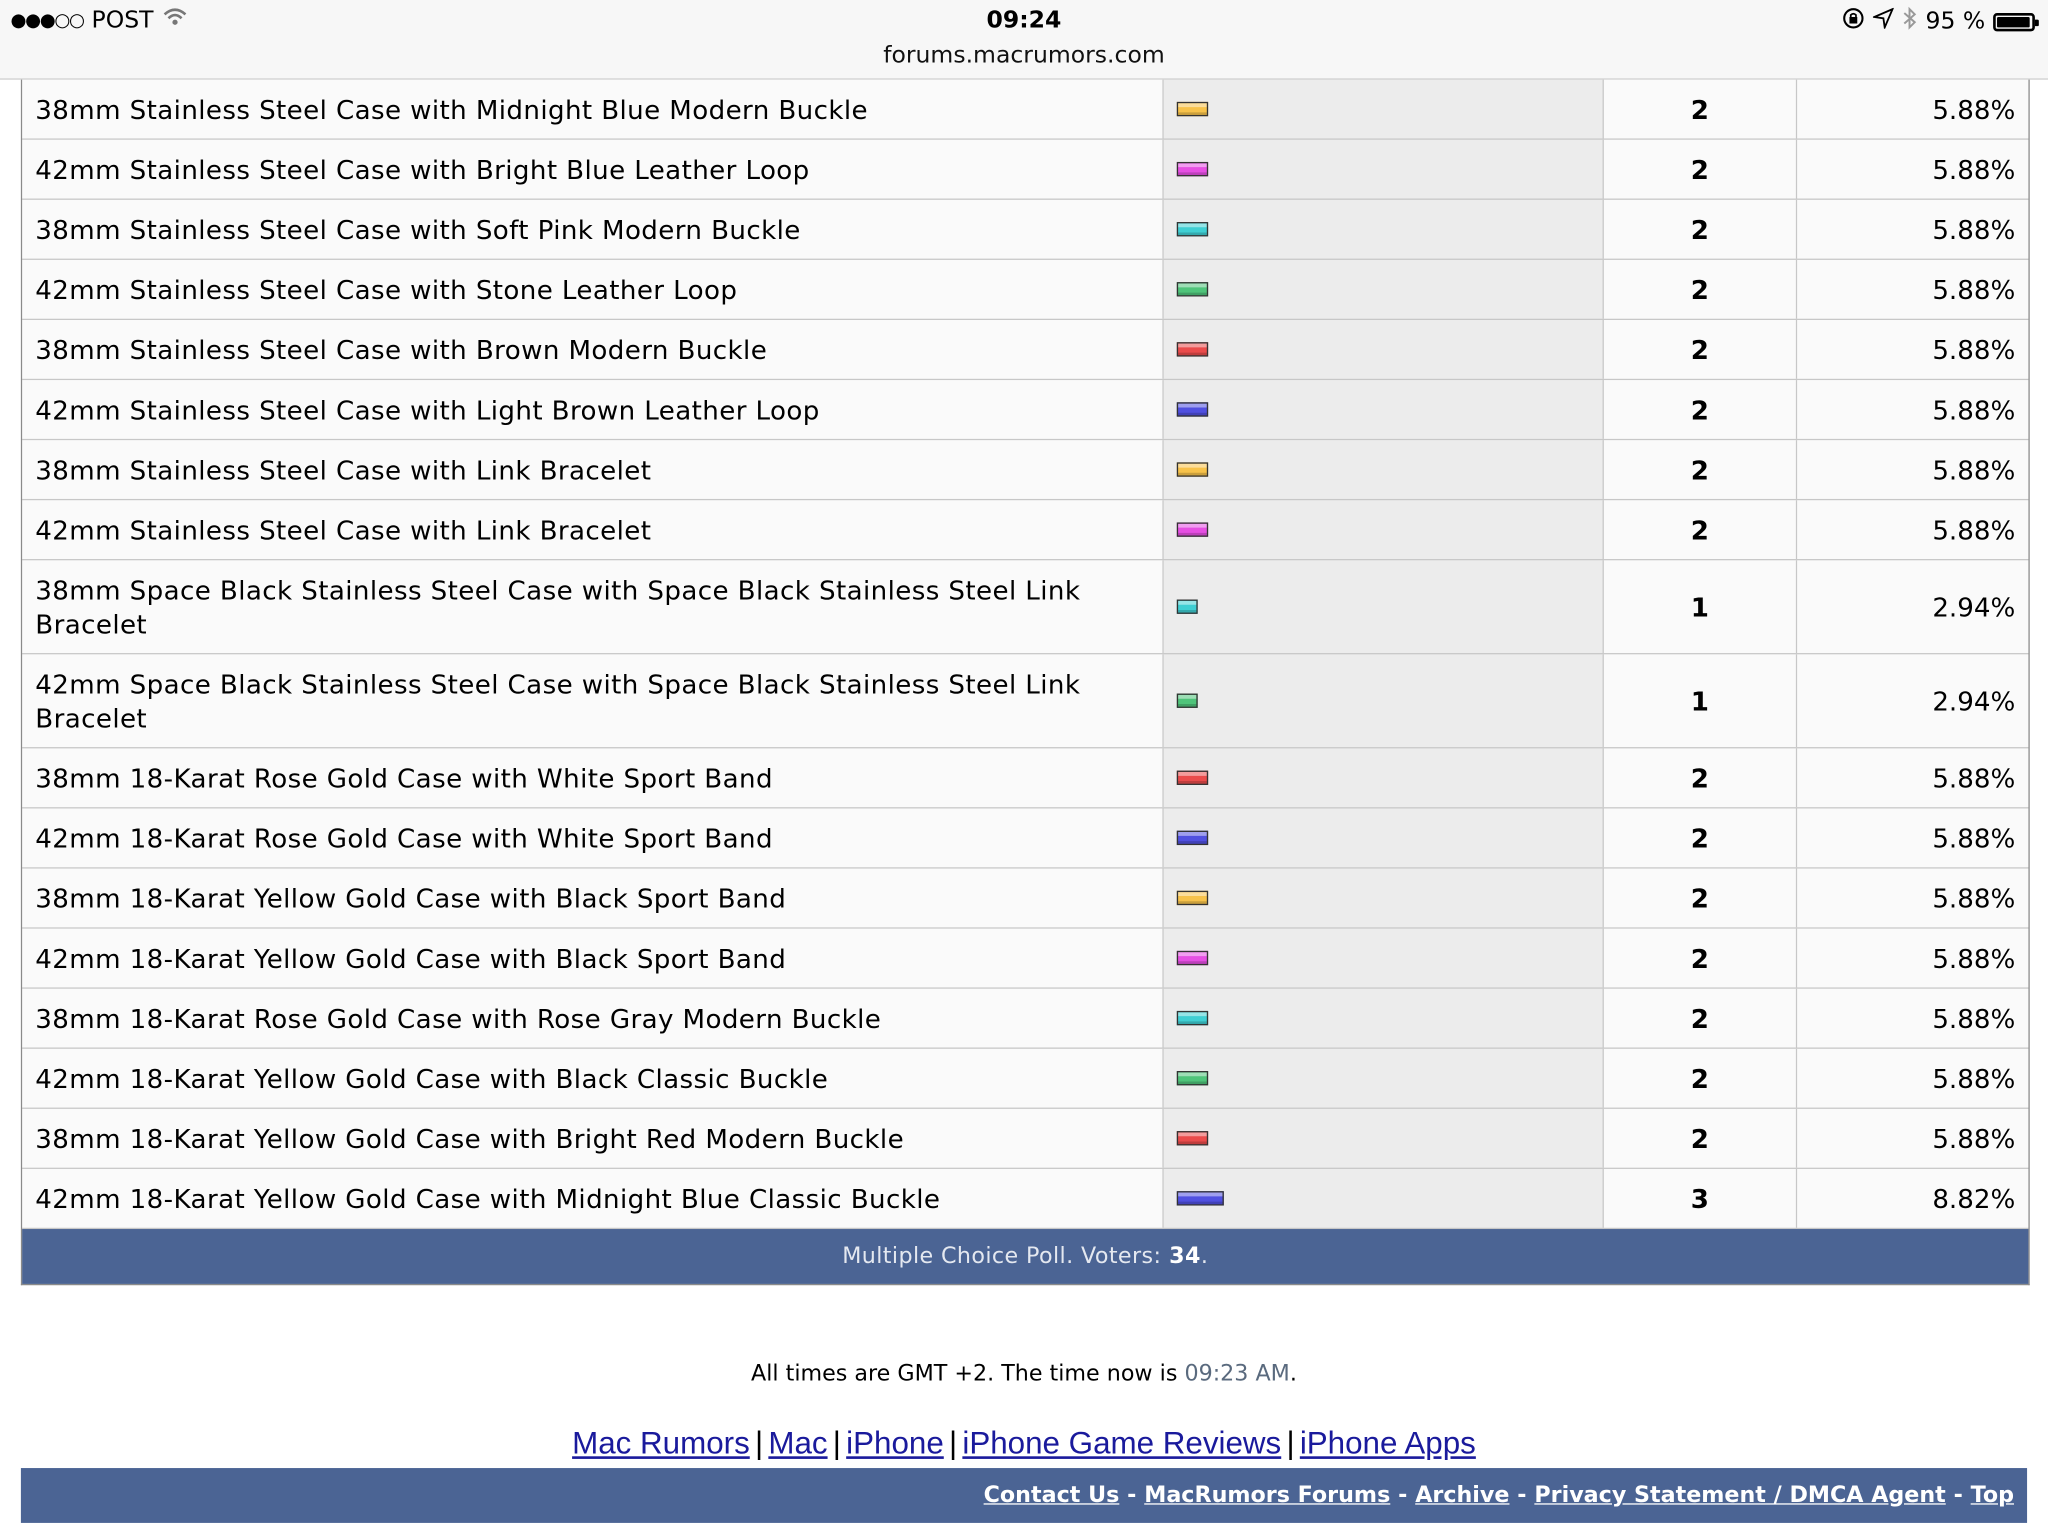 The height and width of the screenshot is (1536, 2048). I want to click on timezone-text: All times are GMT +2. The time now is, so click(964, 1374).